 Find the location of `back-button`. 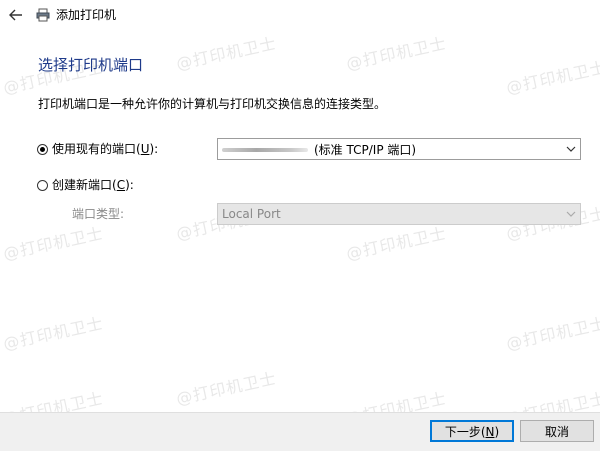

back-button is located at coordinates (16, 15).